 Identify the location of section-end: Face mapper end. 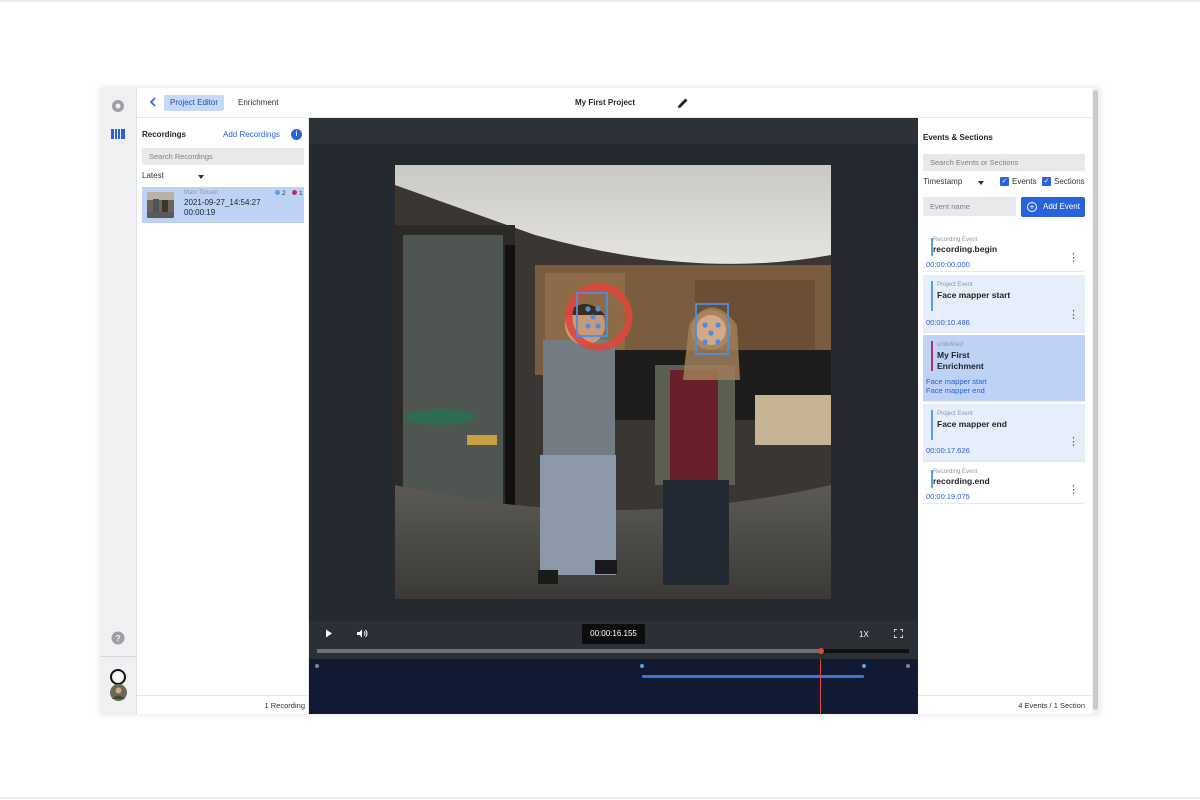
(955, 390).